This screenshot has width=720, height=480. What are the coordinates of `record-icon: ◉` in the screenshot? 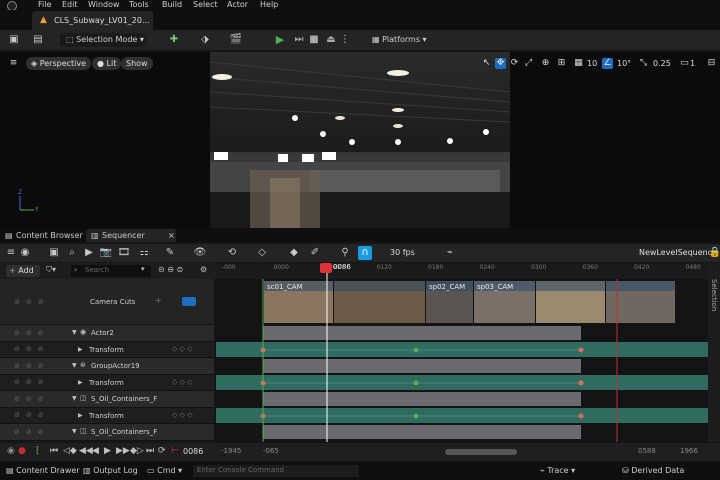 It's located at (11, 451).